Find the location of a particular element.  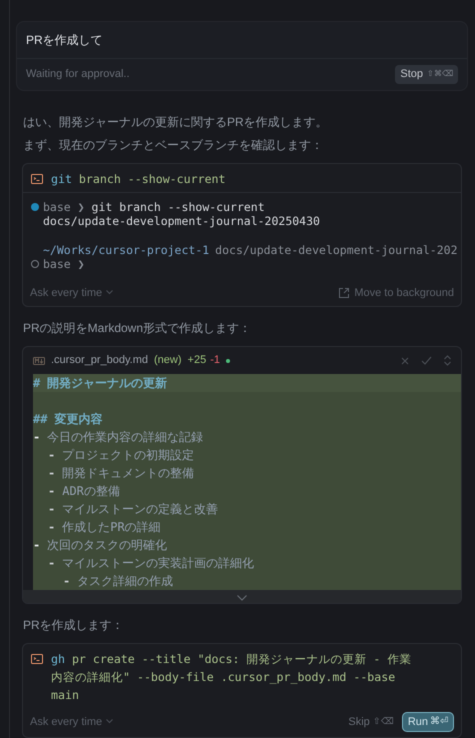

expand-icon is located at coordinates (447, 360).